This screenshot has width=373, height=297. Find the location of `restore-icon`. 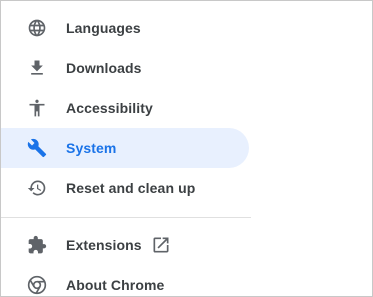

restore-icon is located at coordinates (37, 188).